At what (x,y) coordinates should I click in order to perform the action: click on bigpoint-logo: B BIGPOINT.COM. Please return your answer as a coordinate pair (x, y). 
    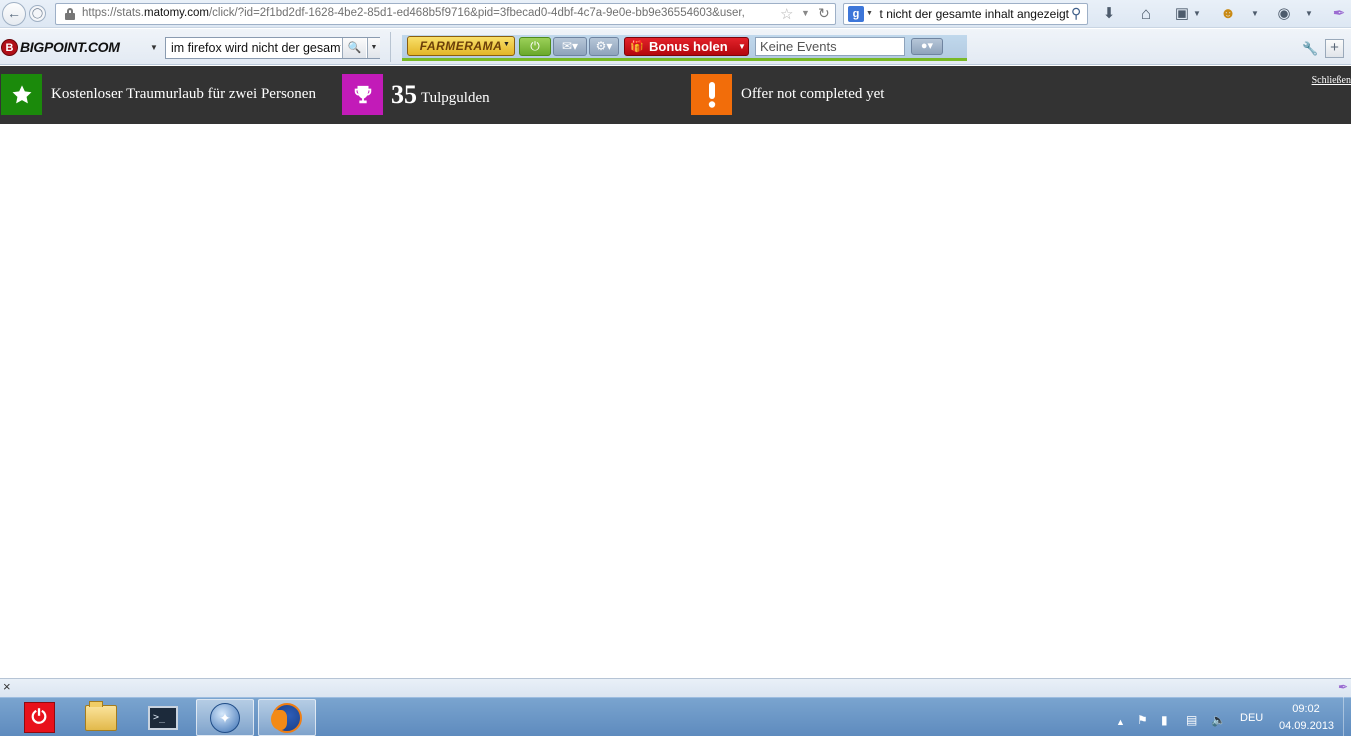
    Looking at the image, I should click on (60, 47).